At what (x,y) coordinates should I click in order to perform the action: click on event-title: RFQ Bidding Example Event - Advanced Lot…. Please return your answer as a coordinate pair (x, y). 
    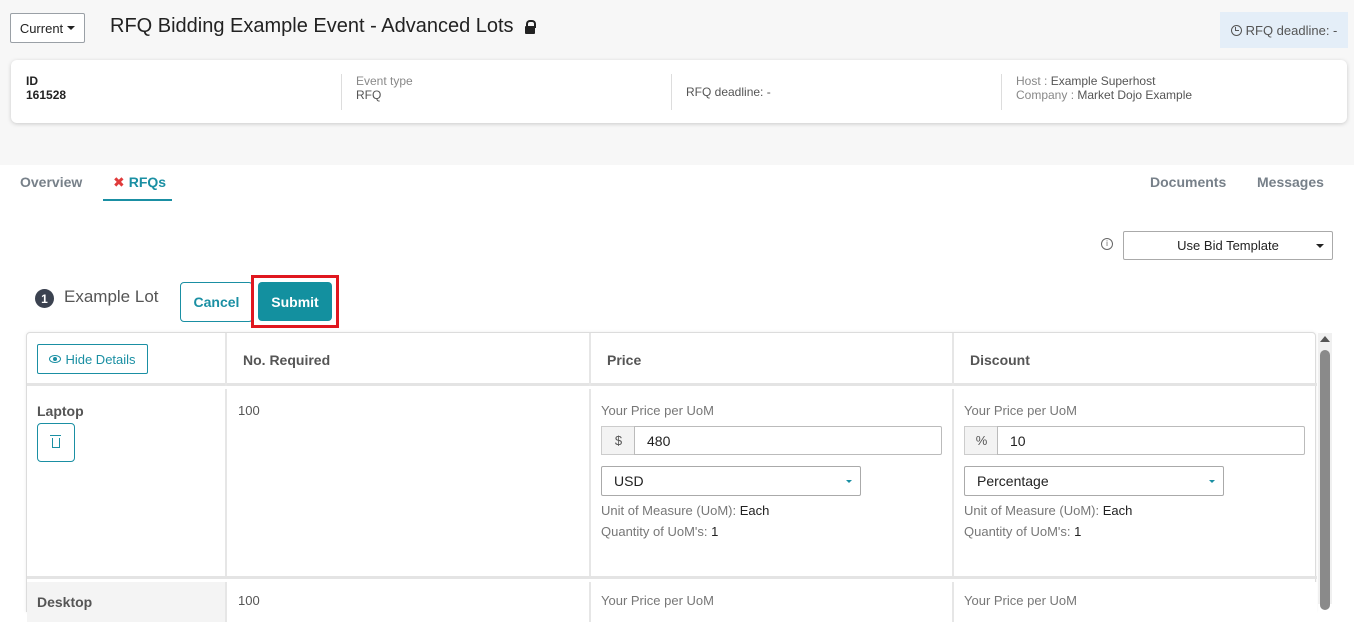
    Looking at the image, I should click on (312, 26).